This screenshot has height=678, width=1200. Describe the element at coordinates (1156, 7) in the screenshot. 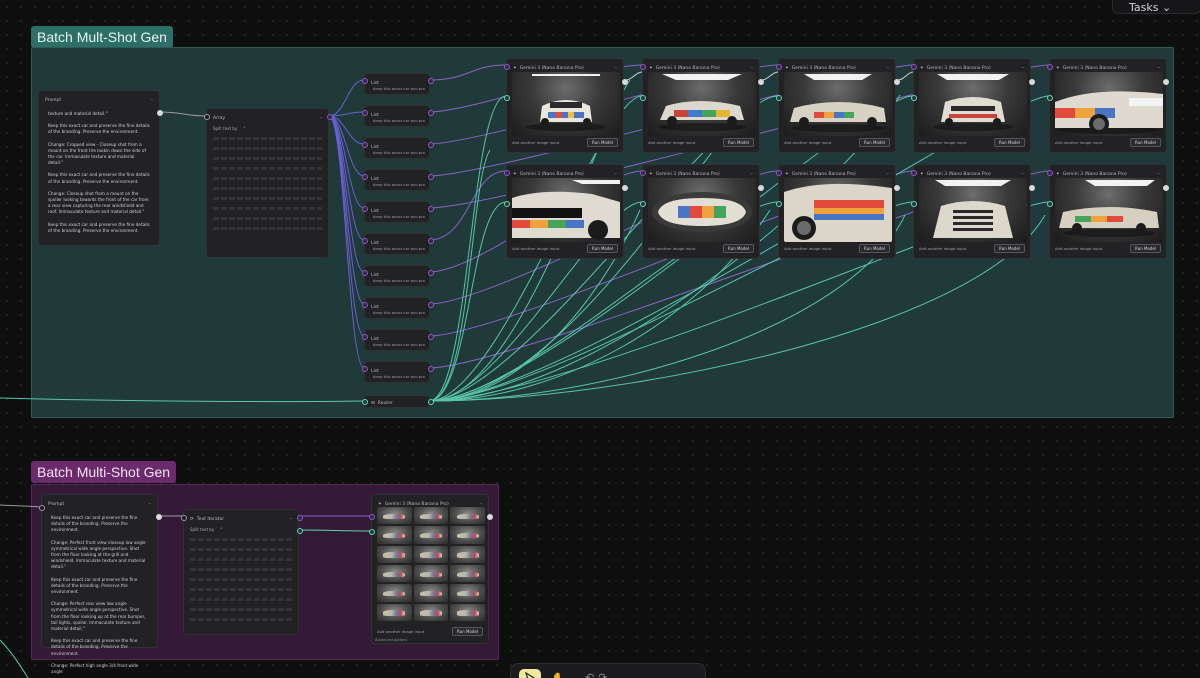

I see `tasks-button: Tasks ⌄` at that location.